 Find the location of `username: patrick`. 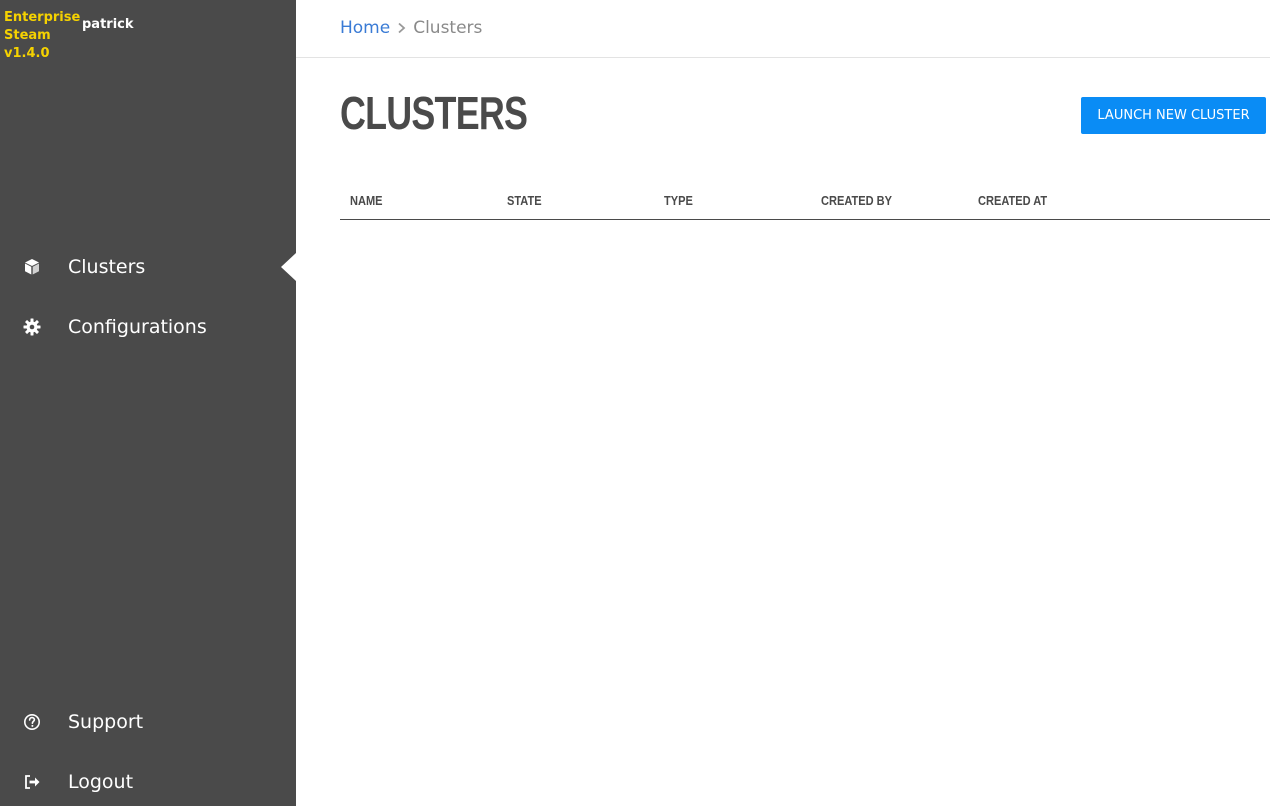

username: patrick is located at coordinates (108, 24).